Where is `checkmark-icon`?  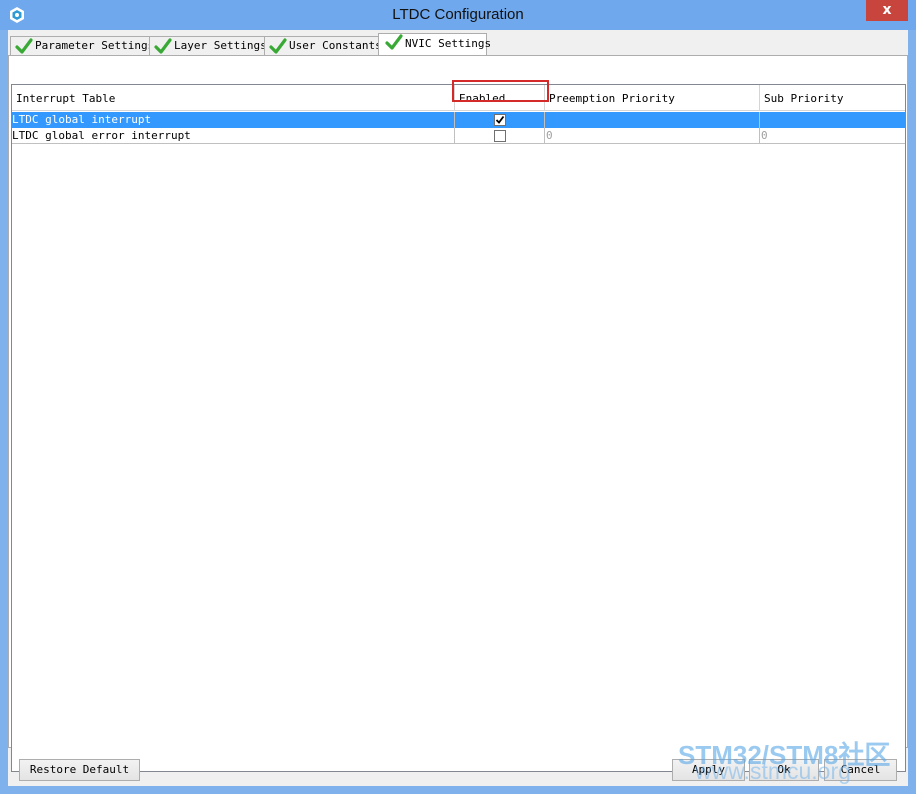
checkmark-icon is located at coordinates (500, 119).